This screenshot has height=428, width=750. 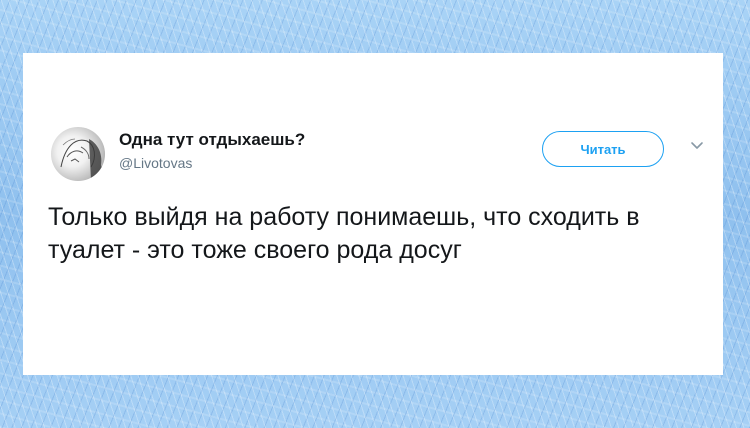 I want to click on user-handle: @Livotovas, so click(x=155, y=163).